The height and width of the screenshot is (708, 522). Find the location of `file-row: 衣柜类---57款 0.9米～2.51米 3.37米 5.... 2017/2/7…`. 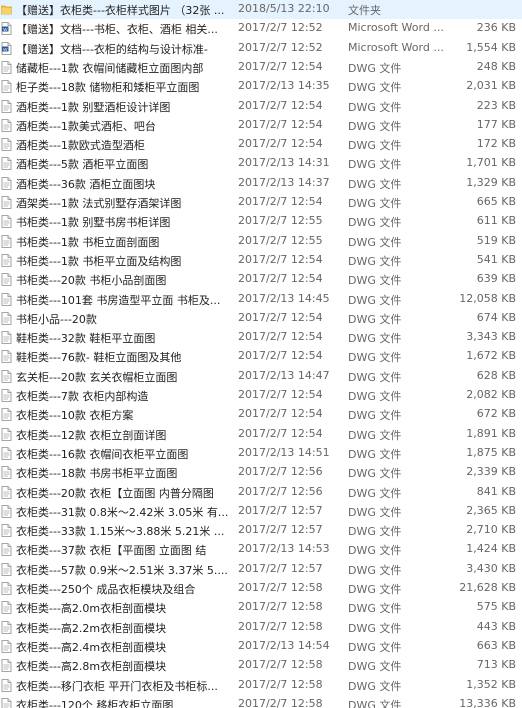

file-row: 衣柜类---57款 0.9米～2.51米 3.37米 5.... 2017/2/7… is located at coordinates (261, 569).